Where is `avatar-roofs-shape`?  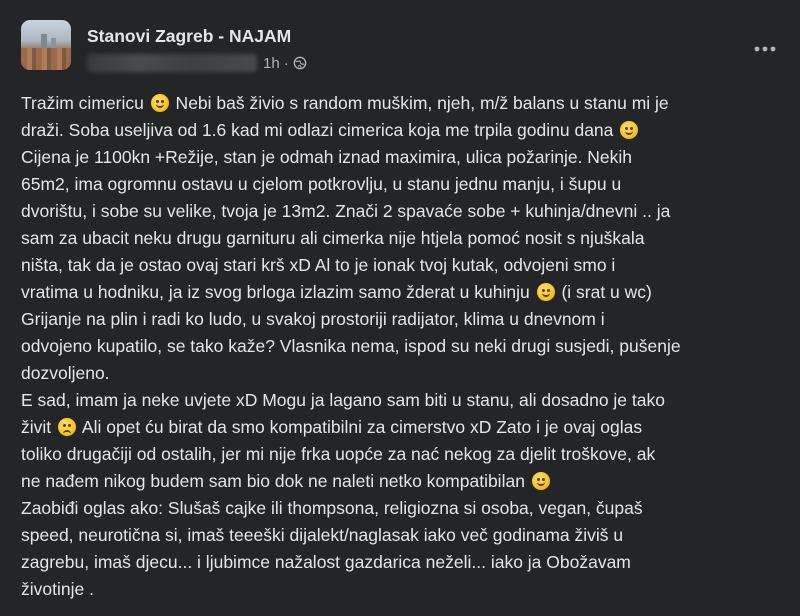 avatar-roofs-shape is located at coordinates (46, 59).